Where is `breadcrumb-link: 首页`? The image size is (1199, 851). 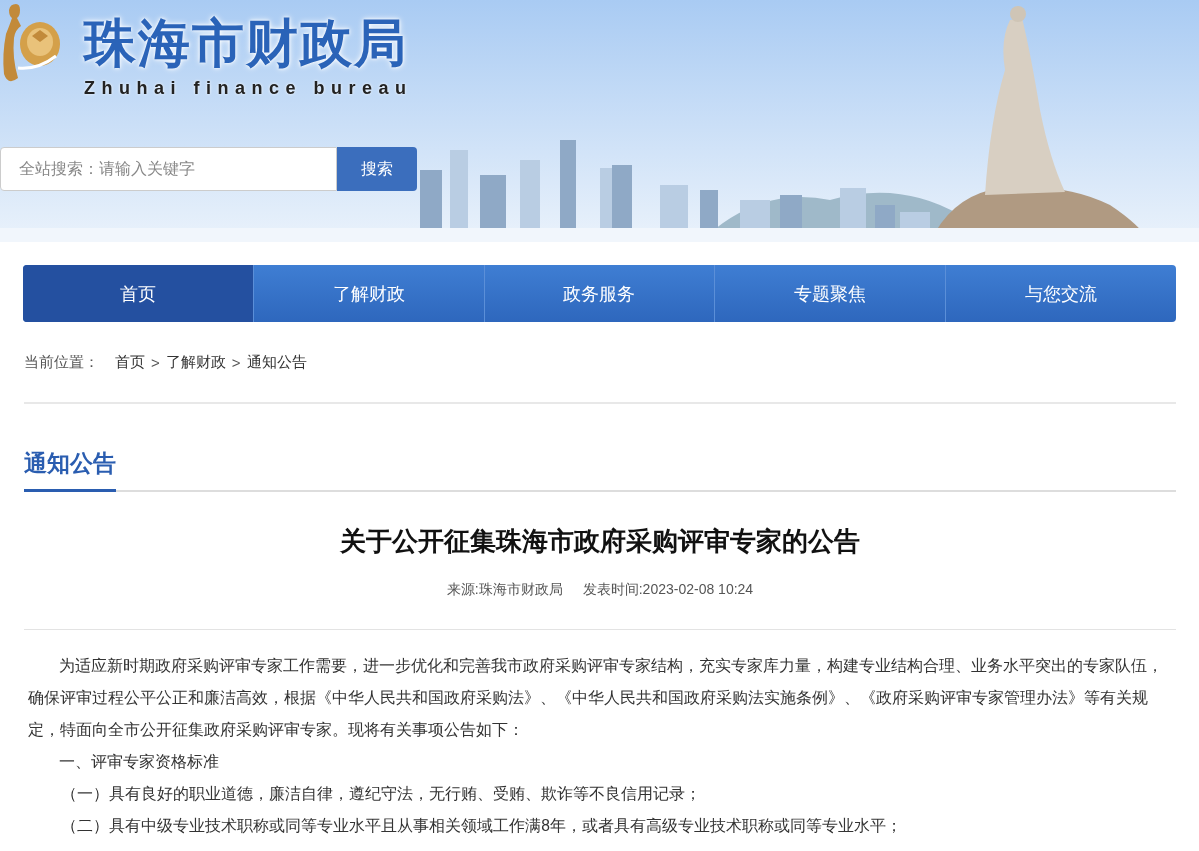 breadcrumb-link: 首页 is located at coordinates (130, 362).